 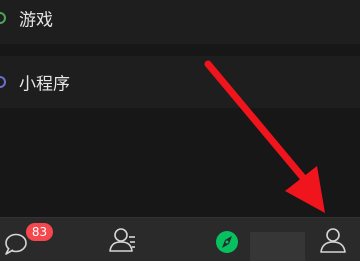 I want to click on blurred-area, so click(x=277, y=246).